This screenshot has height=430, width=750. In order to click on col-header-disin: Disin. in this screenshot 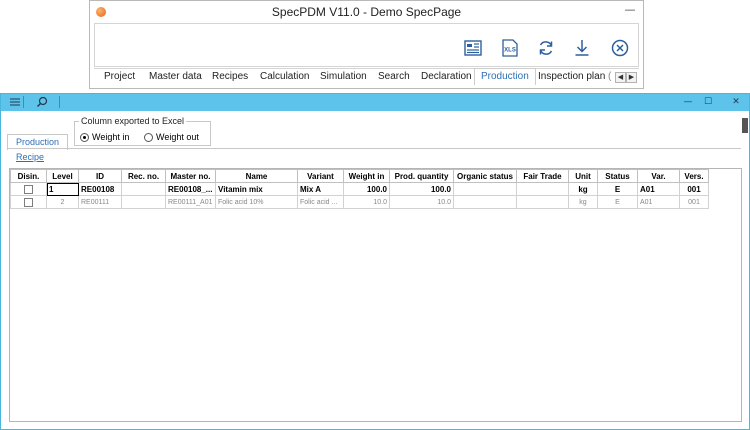, I will do `click(28, 176)`.